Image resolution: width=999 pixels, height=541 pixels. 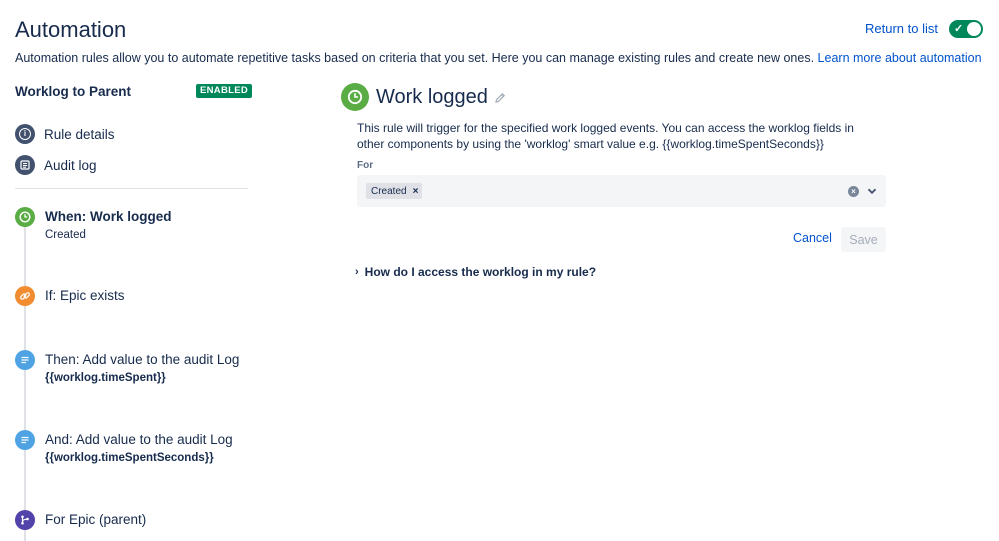 I want to click on learn-more-link: Learn more about automation, so click(x=900, y=58).